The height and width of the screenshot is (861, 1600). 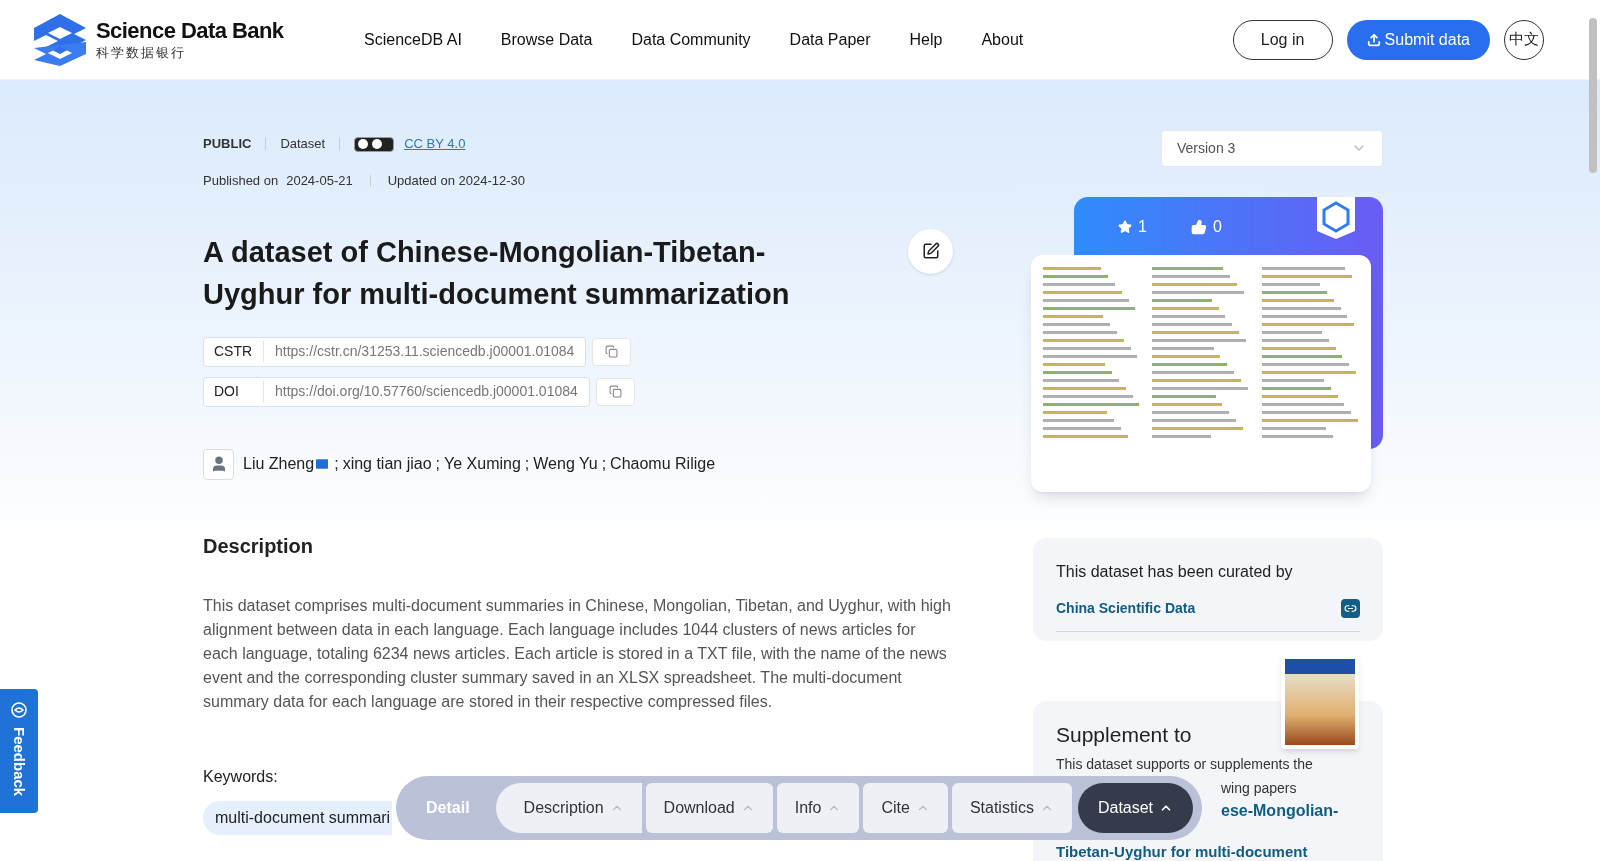 What do you see at coordinates (1125, 226) in the screenshot?
I see `star-icon` at bounding box center [1125, 226].